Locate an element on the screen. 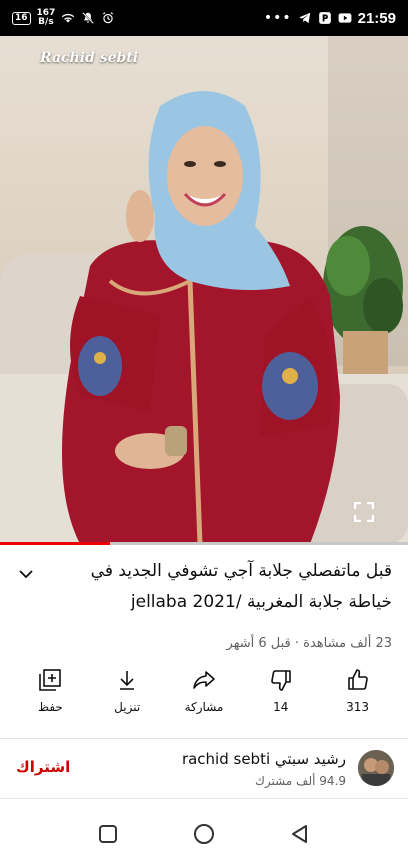 The height and width of the screenshot is (861, 408). download-icon is located at coordinates (127, 680).